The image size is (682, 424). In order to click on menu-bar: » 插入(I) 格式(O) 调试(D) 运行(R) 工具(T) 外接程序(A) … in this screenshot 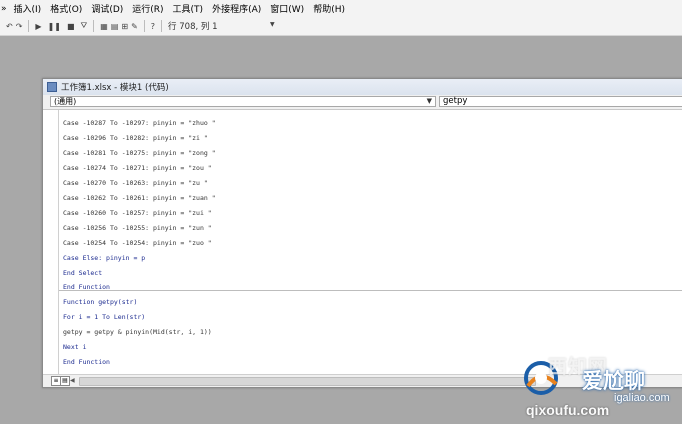, I will do `click(341, 8)`.